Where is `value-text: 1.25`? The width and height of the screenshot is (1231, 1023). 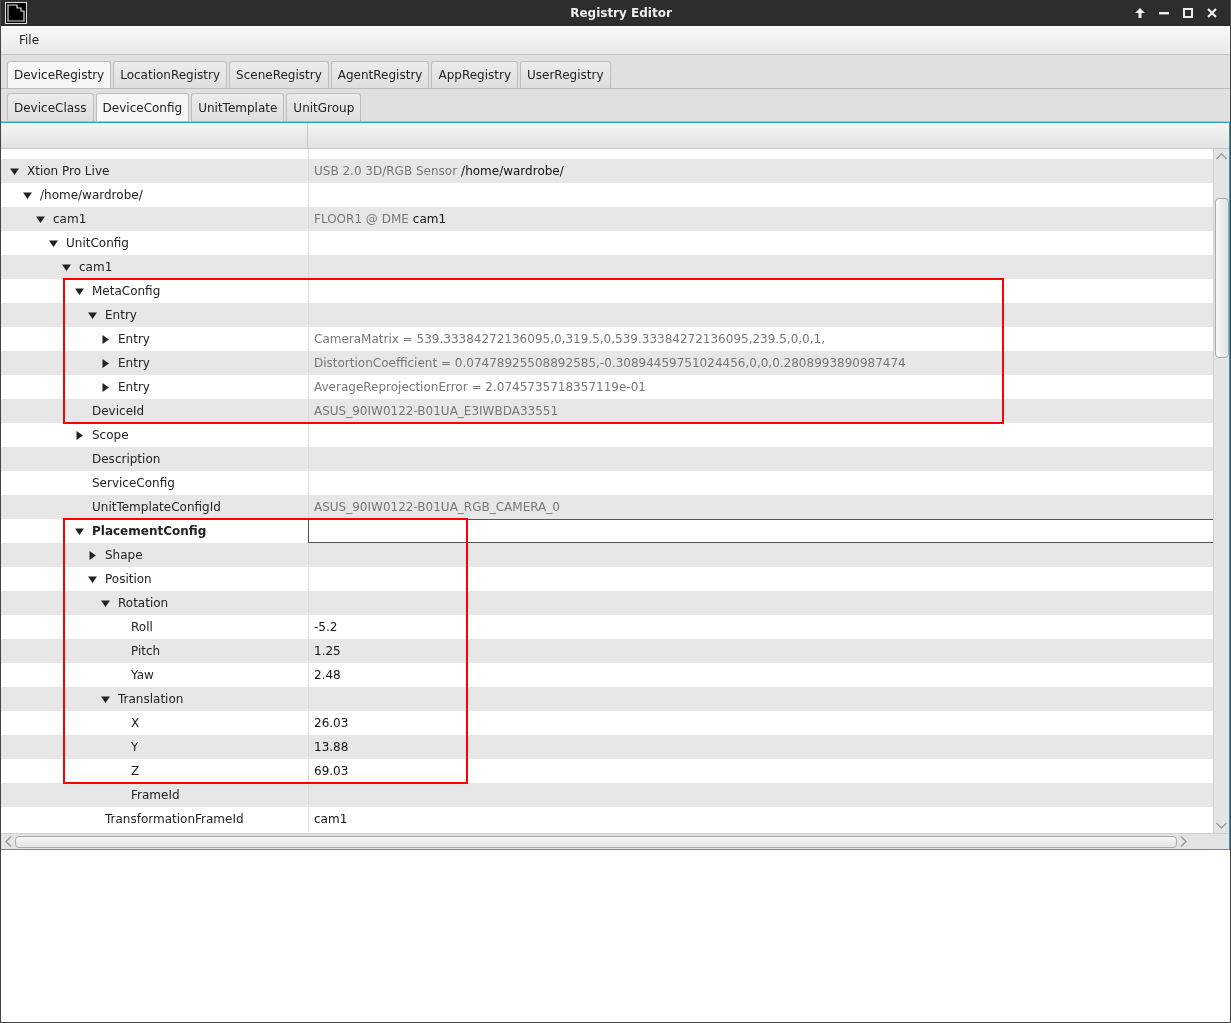 value-text: 1.25 is located at coordinates (327, 651).